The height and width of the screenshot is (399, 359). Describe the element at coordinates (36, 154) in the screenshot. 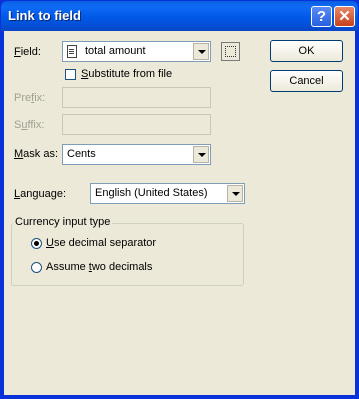

I see `mask-label: Mask as:` at that location.